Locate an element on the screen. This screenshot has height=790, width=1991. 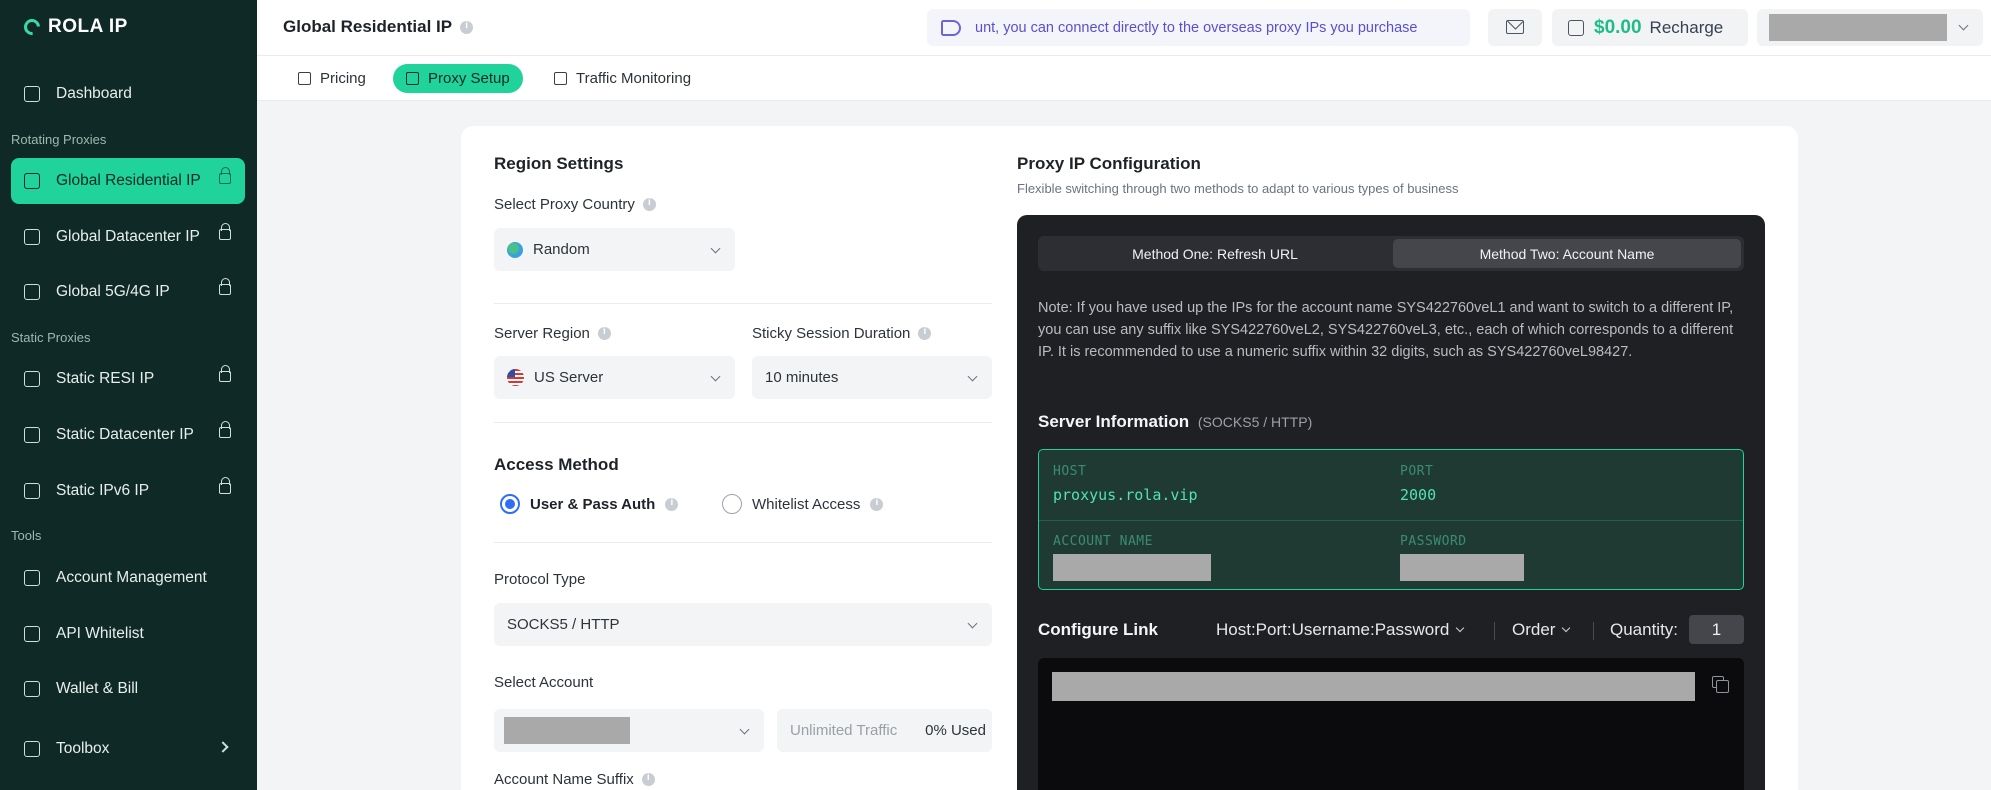
redacted-link is located at coordinates (1373, 686).